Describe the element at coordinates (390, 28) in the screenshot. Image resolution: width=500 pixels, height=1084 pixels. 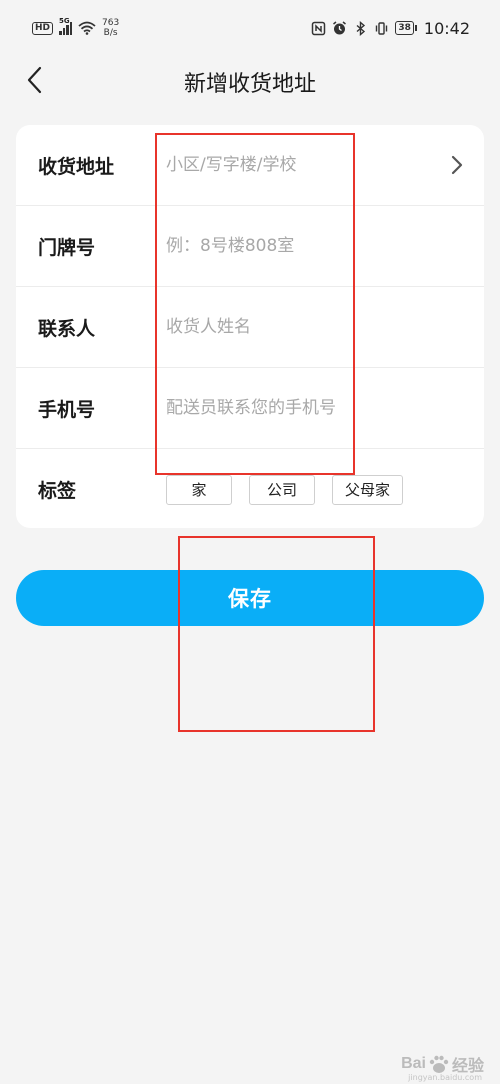
I see `status-bar-right: 38 10:42` at that location.